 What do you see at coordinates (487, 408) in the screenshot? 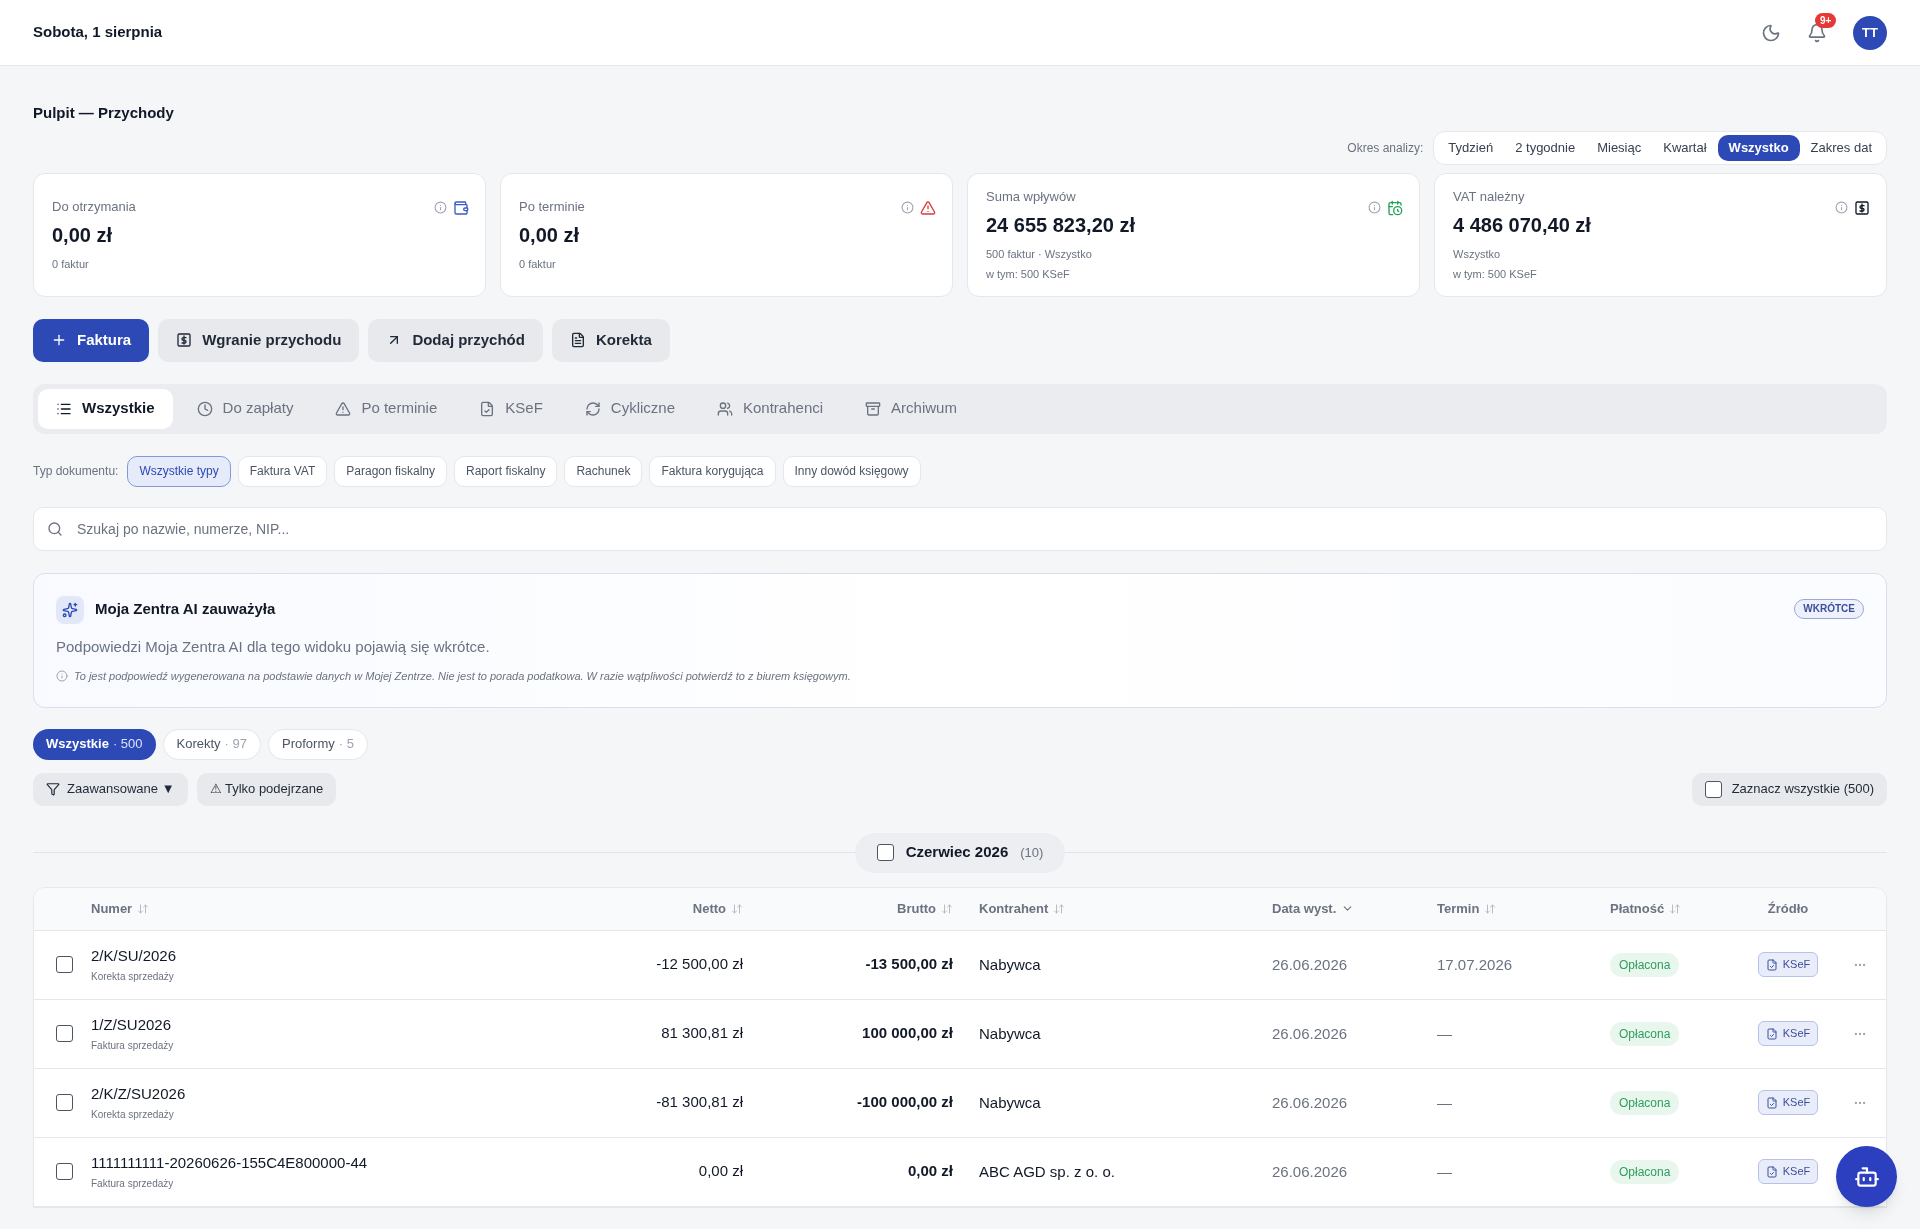
I see `file-check-icon` at bounding box center [487, 408].